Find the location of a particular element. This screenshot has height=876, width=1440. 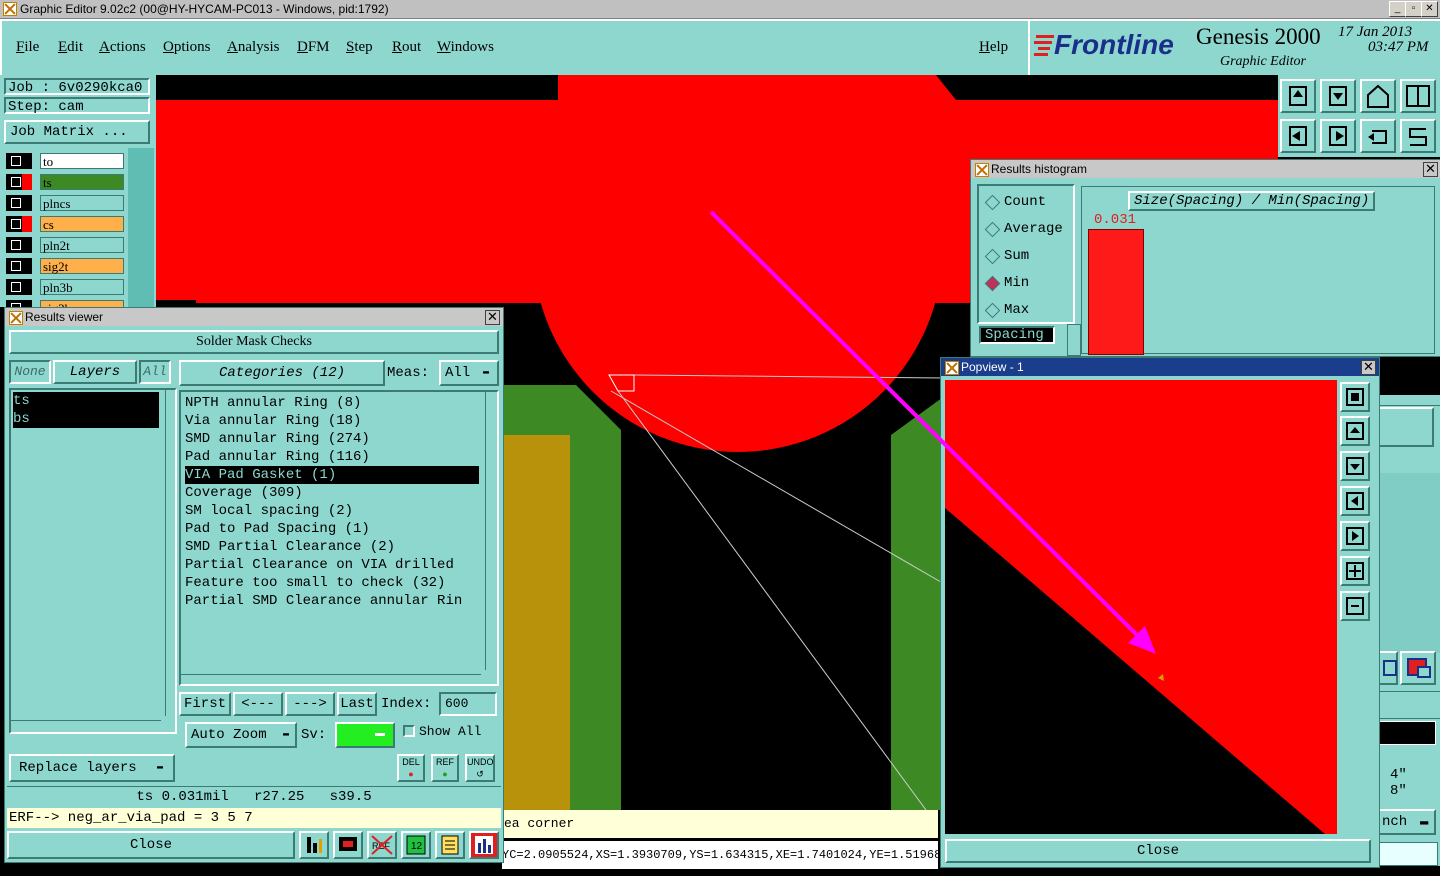

monitor-icon is located at coordinates (348, 845).